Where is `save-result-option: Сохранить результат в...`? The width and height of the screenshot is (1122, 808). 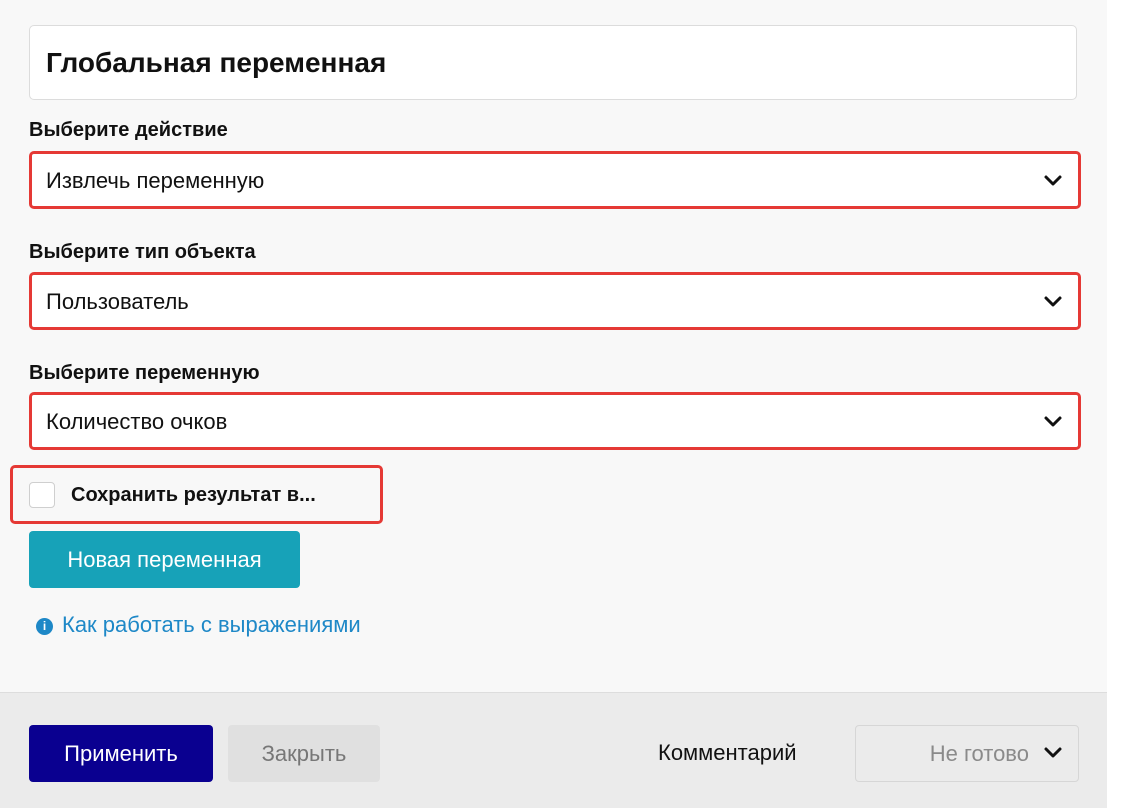 save-result-option: Сохранить результат в... is located at coordinates (196, 494).